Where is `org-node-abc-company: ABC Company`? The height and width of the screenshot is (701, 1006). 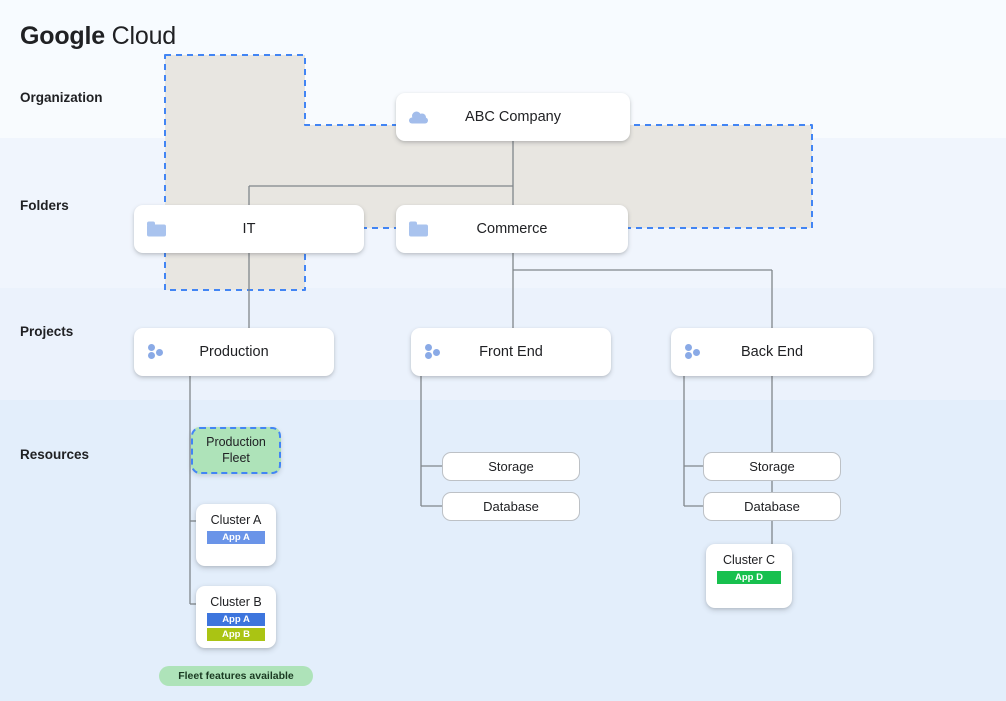 org-node-abc-company: ABC Company is located at coordinates (513, 117).